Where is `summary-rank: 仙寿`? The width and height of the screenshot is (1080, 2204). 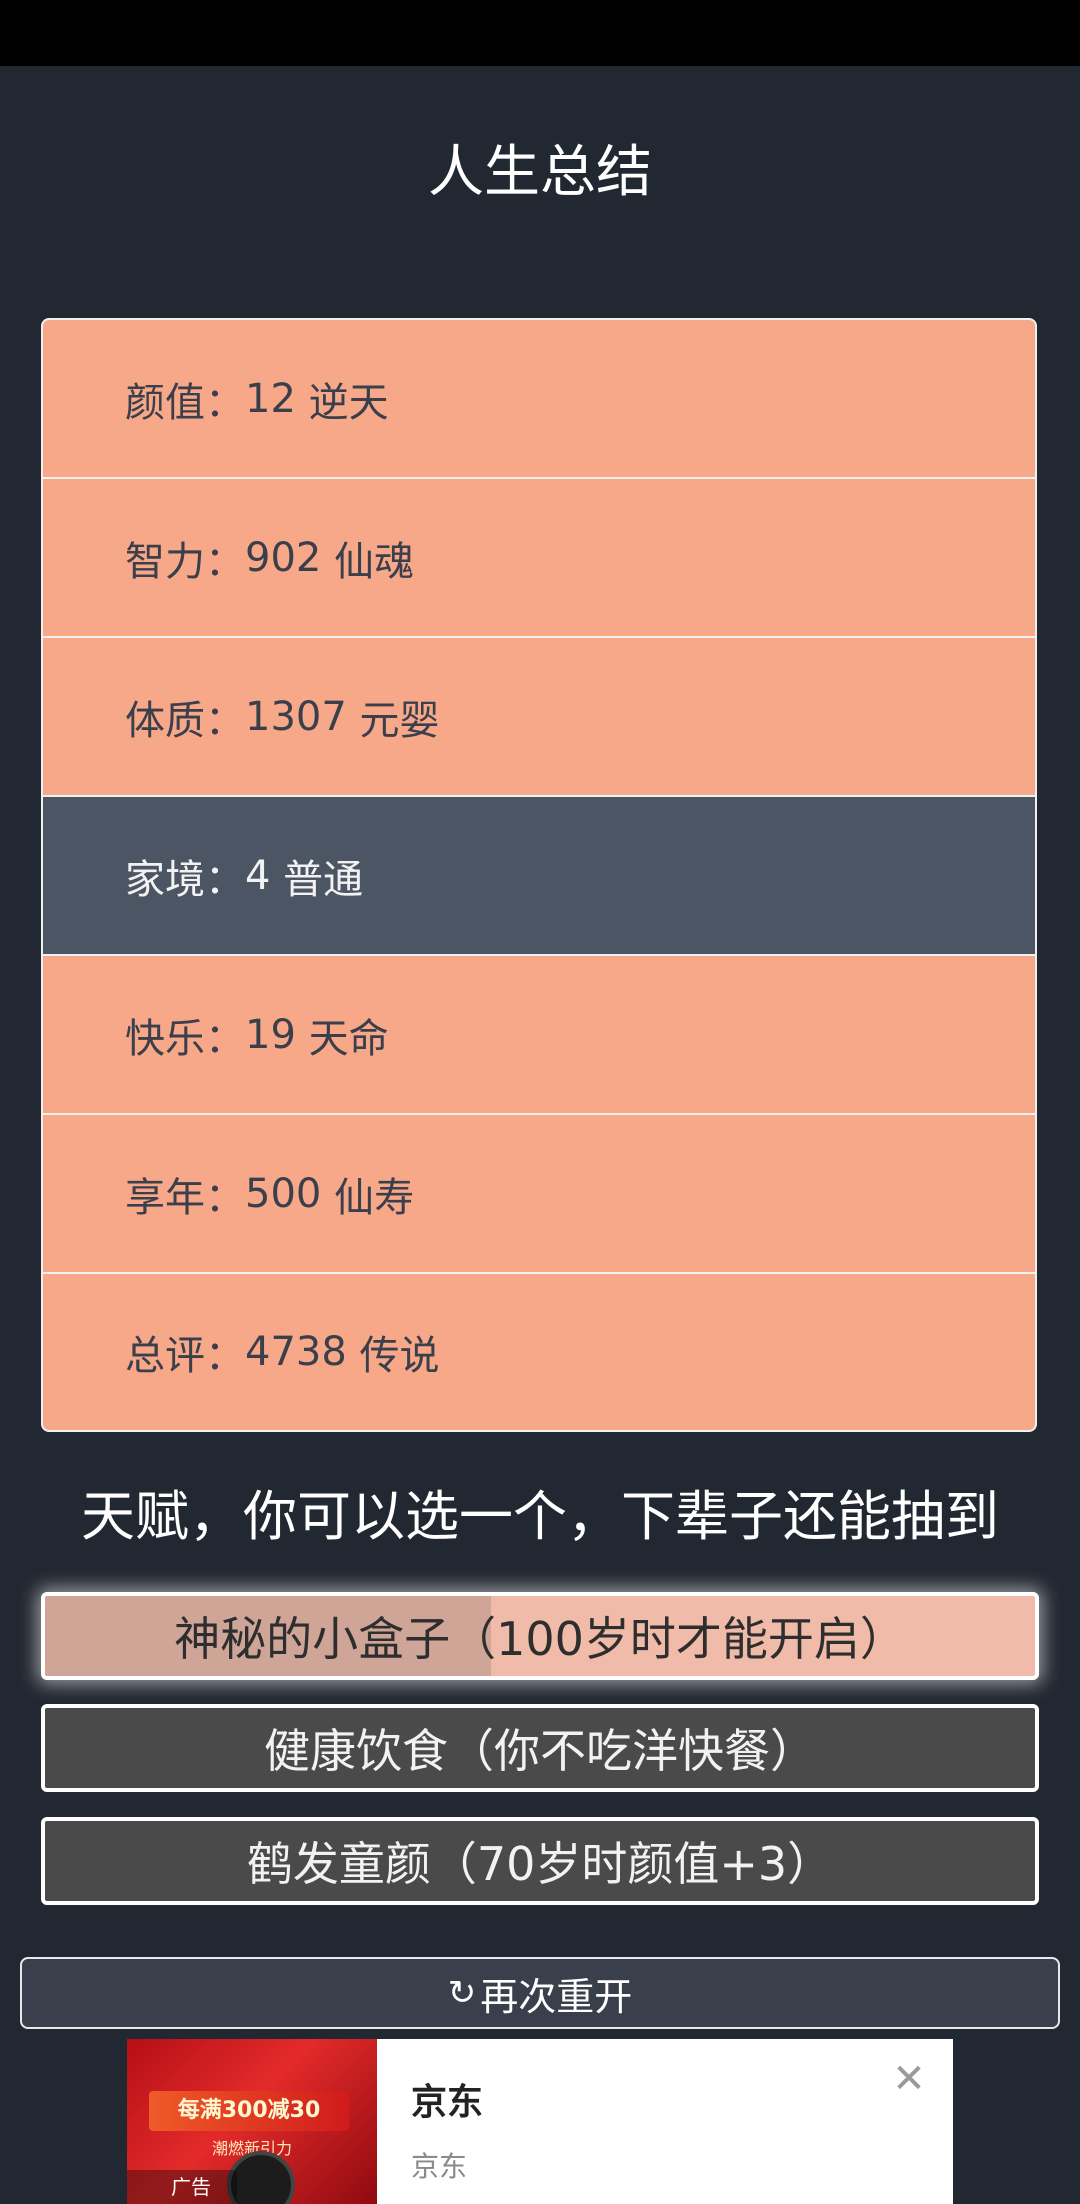 summary-rank: 仙寿 is located at coordinates (374, 1197).